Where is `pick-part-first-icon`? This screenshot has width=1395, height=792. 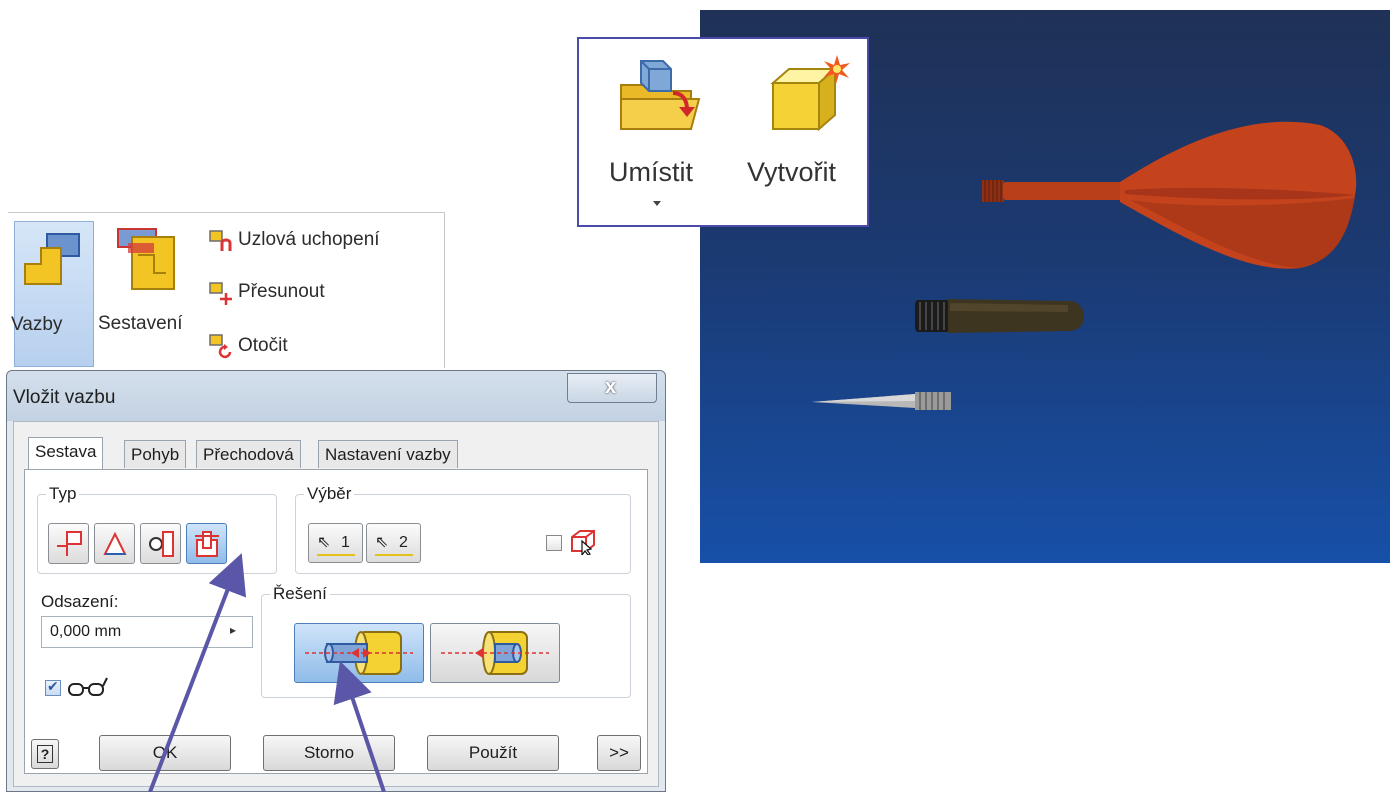
pick-part-first-icon is located at coordinates (583, 542).